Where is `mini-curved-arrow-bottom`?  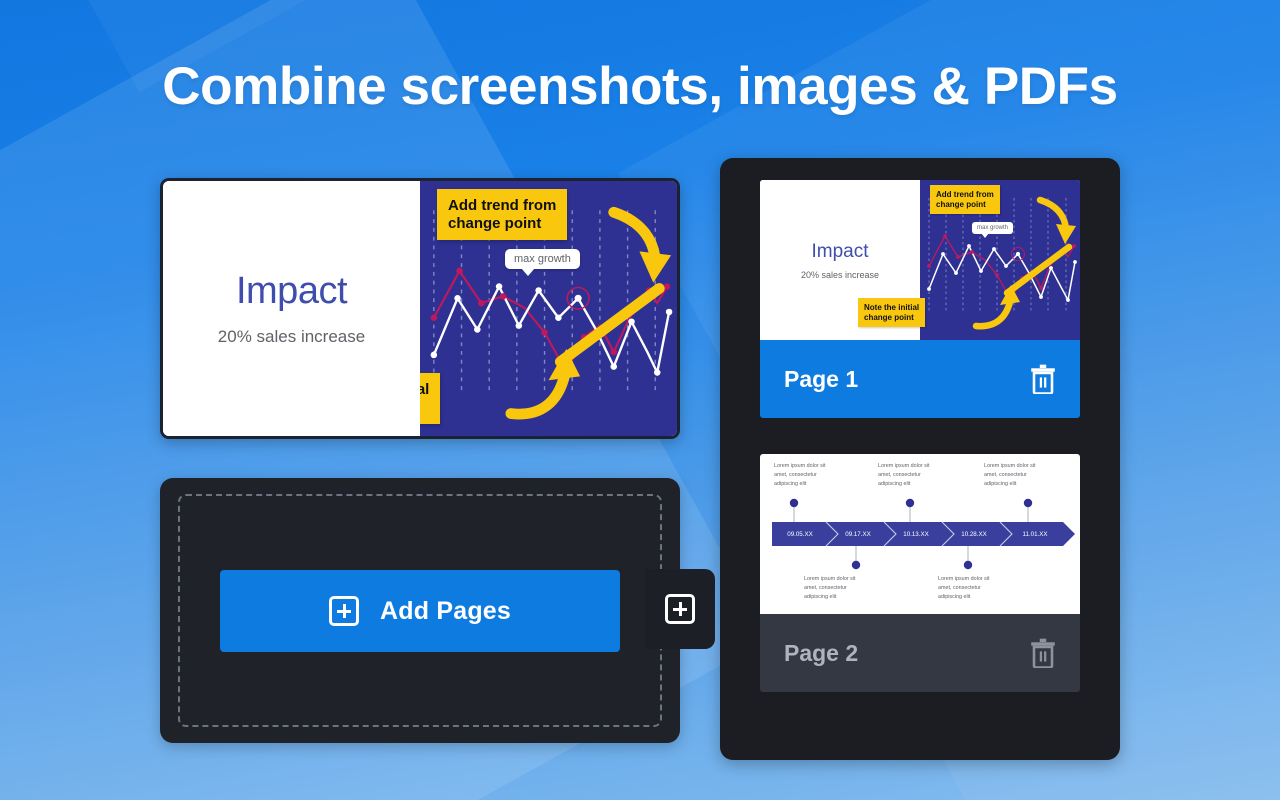
mini-curved-arrow-bottom is located at coordinates (993, 314).